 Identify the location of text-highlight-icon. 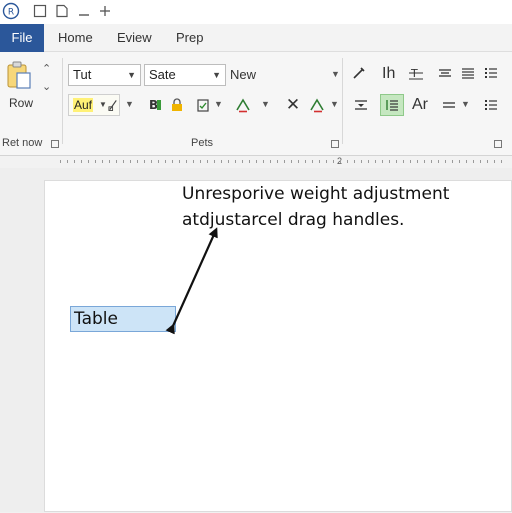
(243, 105).